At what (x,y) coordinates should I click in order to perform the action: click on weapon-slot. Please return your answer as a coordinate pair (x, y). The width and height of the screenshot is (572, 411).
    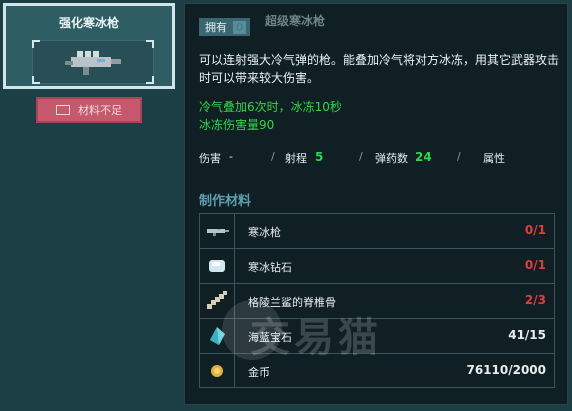
    Looking at the image, I should click on (93, 62).